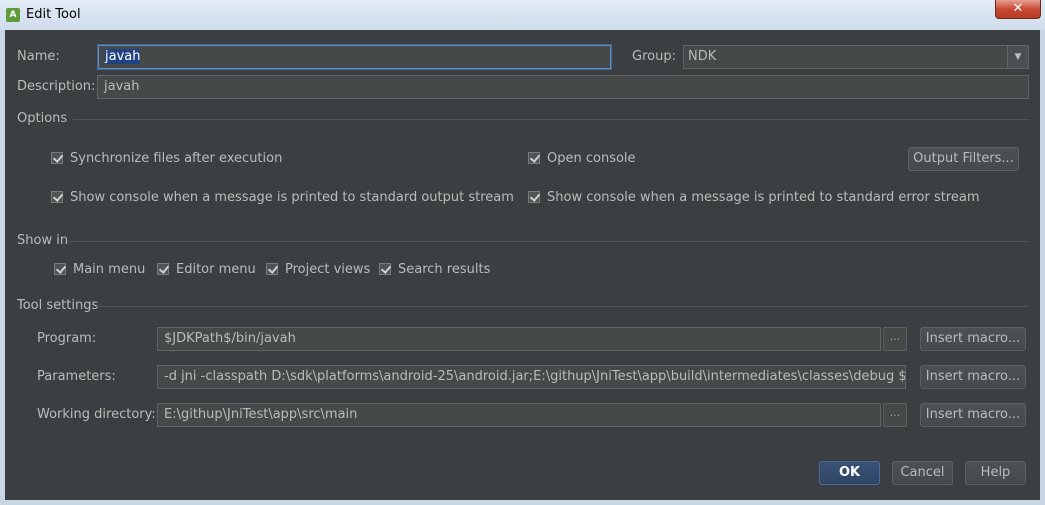 This screenshot has width=1045, height=505. What do you see at coordinates (13, 15) in the screenshot?
I see `android-studio-icon: A` at bounding box center [13, 15].